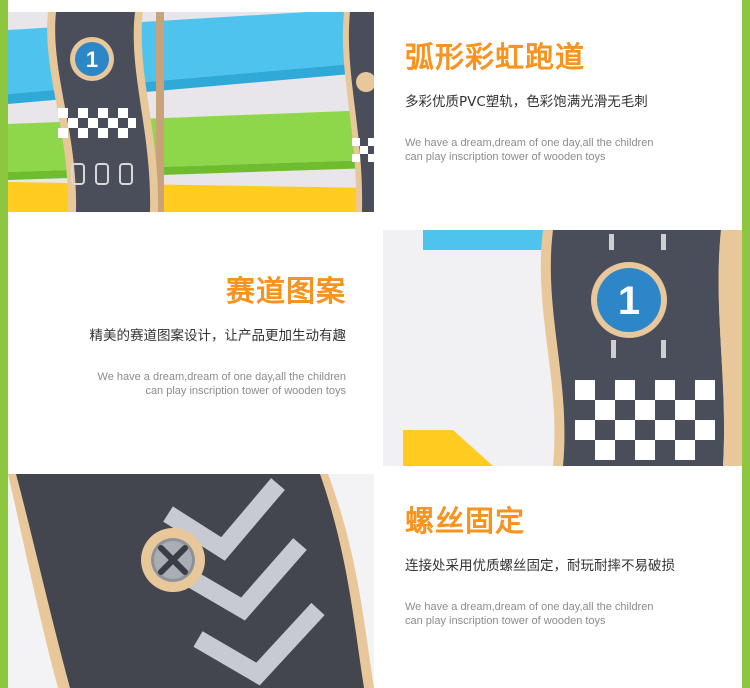 This screenshot has height=688, width=750. Describe the element at coordinates (540, 566) in the screenshot. I see `section-description: 连接处采用优质螺丝固定，耐玩耐摔不易破损` at that location.